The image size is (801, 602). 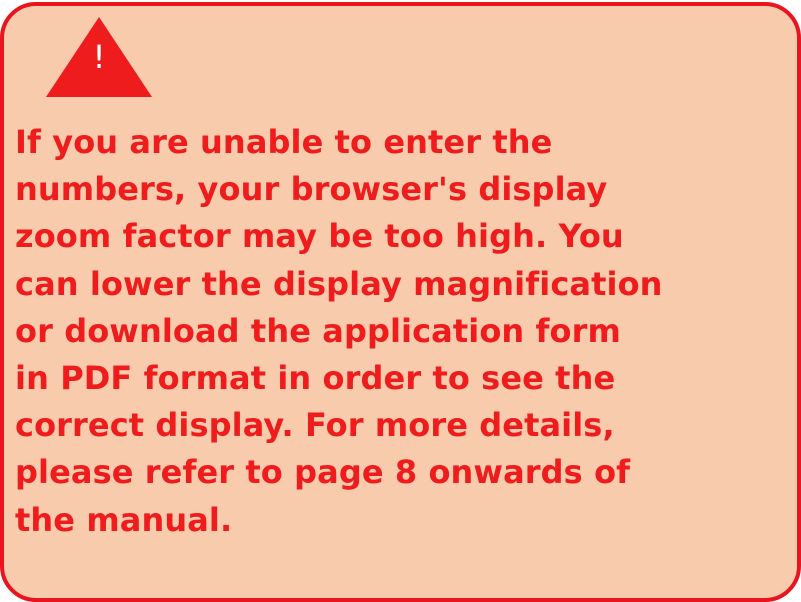 I want to click on exclamation-mark-icon: !, so click(x=99, y=57).